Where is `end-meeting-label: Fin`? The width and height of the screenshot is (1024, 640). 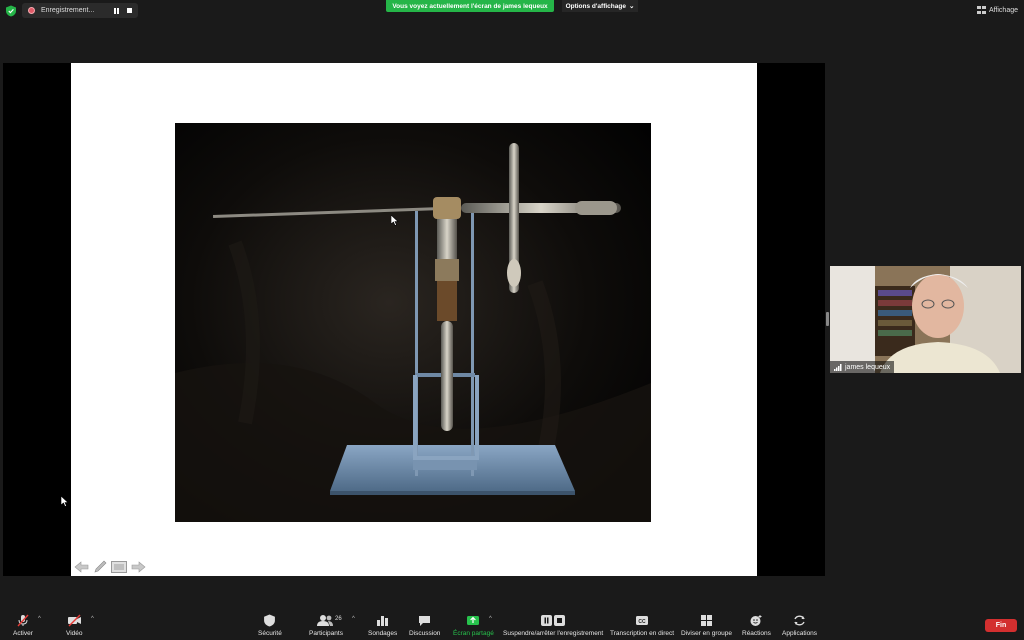
end-meeting-label: Fin is located at coordinates (1001, 625).